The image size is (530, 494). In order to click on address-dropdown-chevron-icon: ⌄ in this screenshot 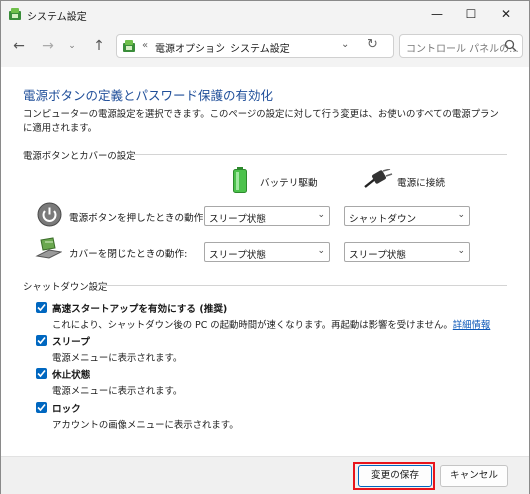, I will do `click(345, 44)`.